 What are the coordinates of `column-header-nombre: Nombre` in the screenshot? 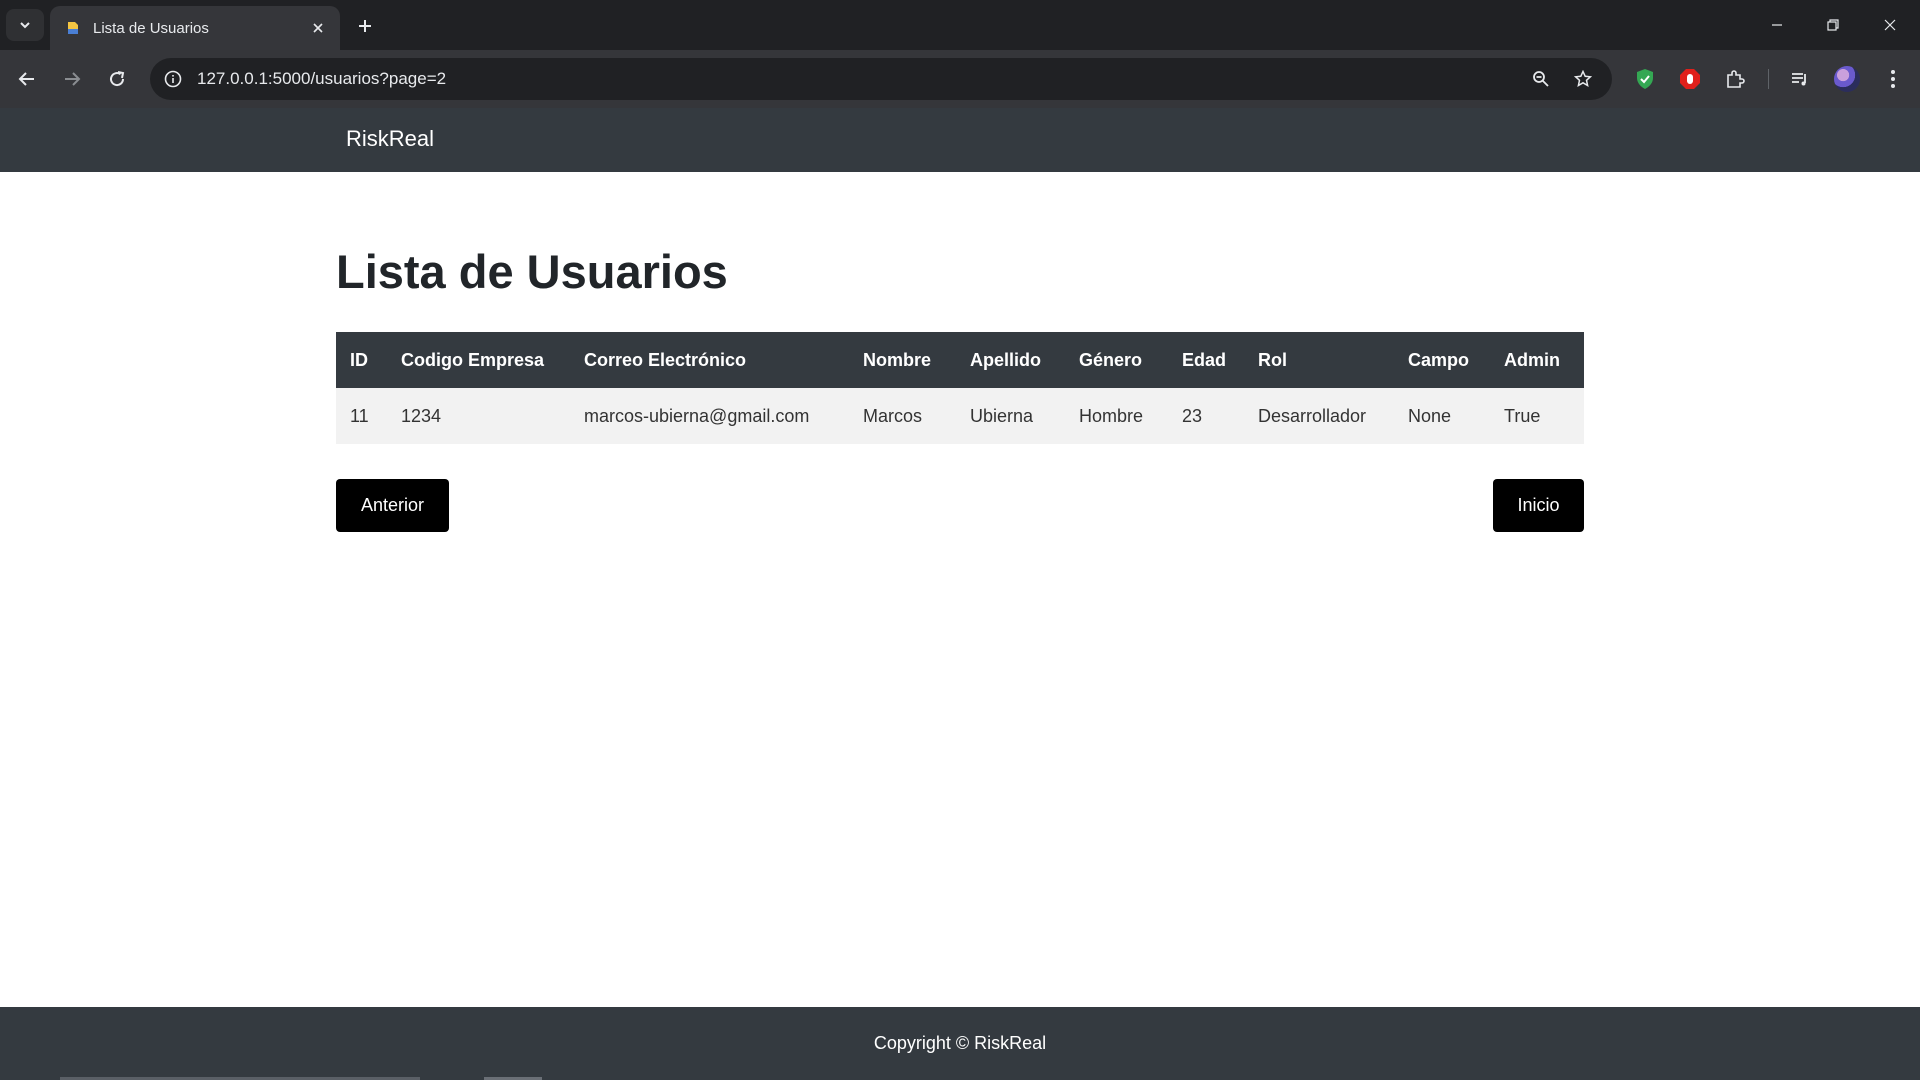 It's located at (902, 360).